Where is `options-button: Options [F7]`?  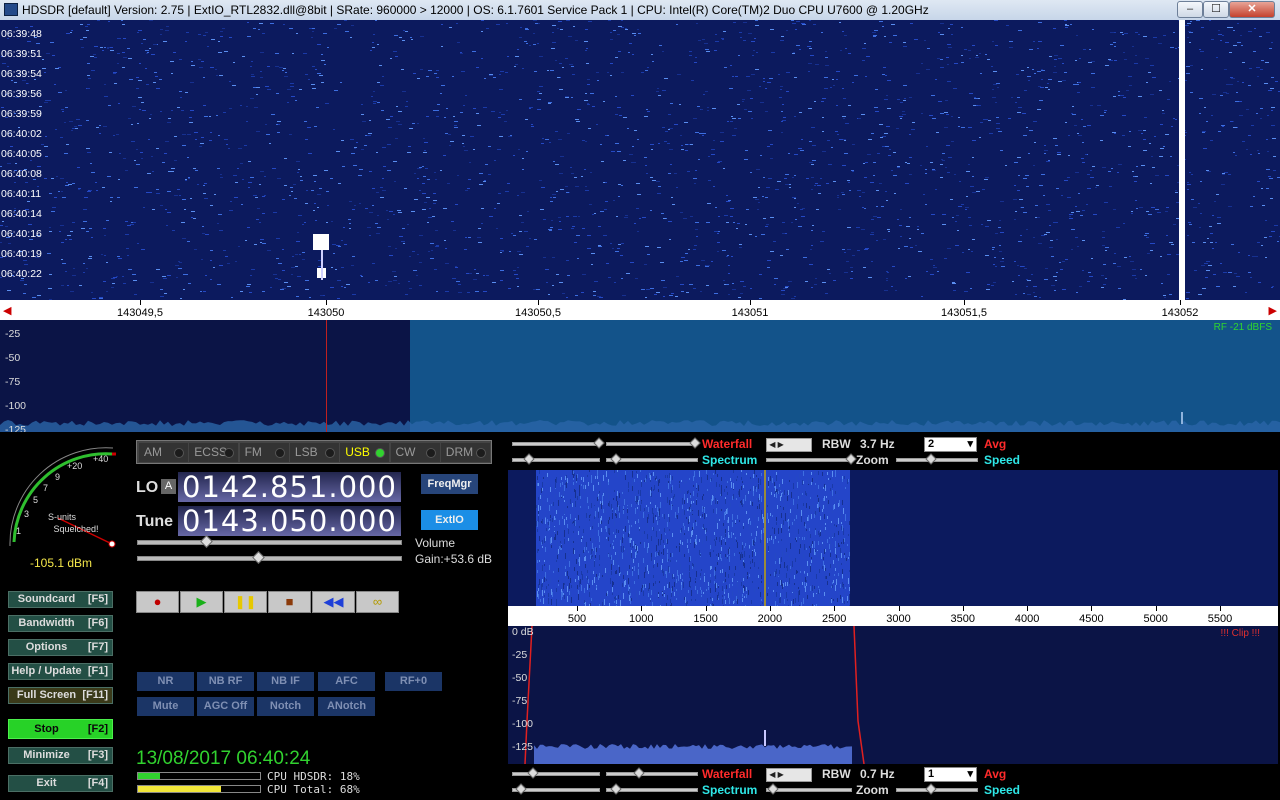
options-button: Options [F7] is located at coordinates (60, 647).